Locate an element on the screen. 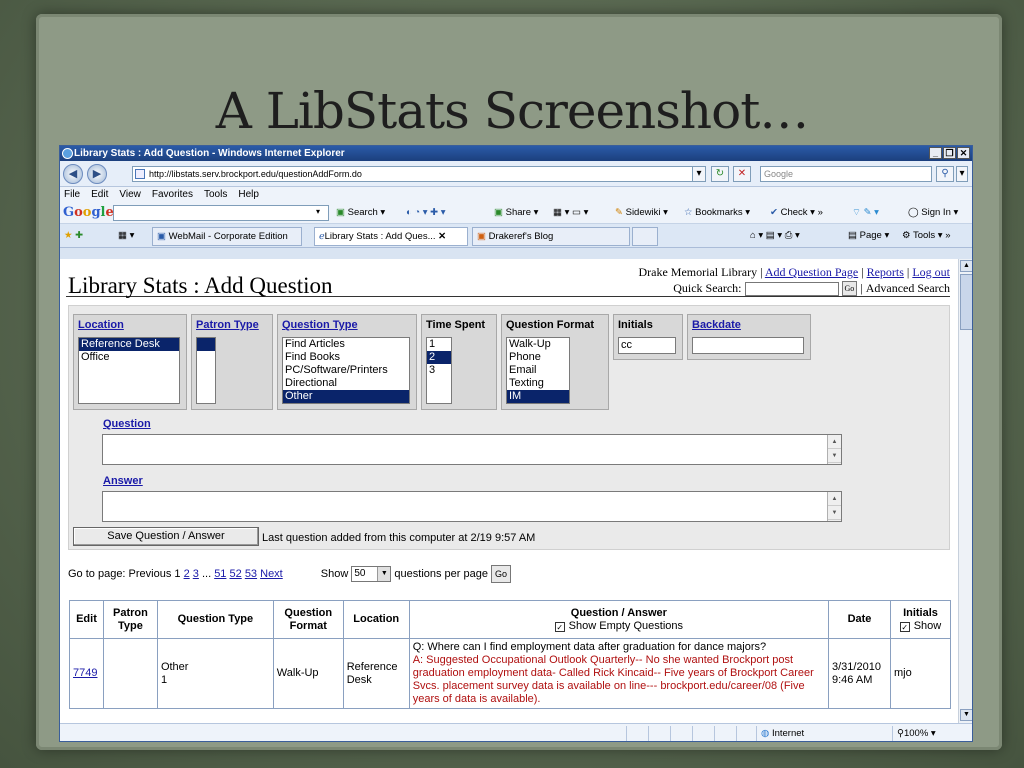 This screenshot has height=768, width=1024. bookmarks-button: ☆ Bookmarks ▾ is located at coordinates (717, 212).